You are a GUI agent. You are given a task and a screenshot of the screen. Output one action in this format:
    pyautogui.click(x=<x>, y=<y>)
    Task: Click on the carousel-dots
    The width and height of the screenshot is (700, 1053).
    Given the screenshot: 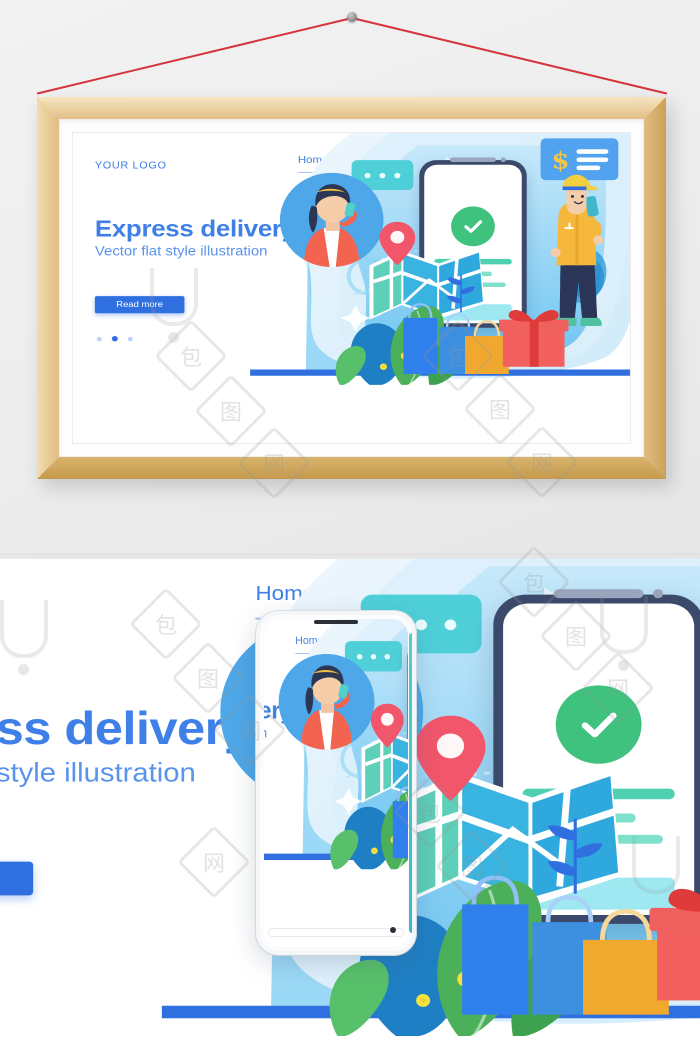 What is the action you would take?
    pyautogui.click(x=114, y=338)
    